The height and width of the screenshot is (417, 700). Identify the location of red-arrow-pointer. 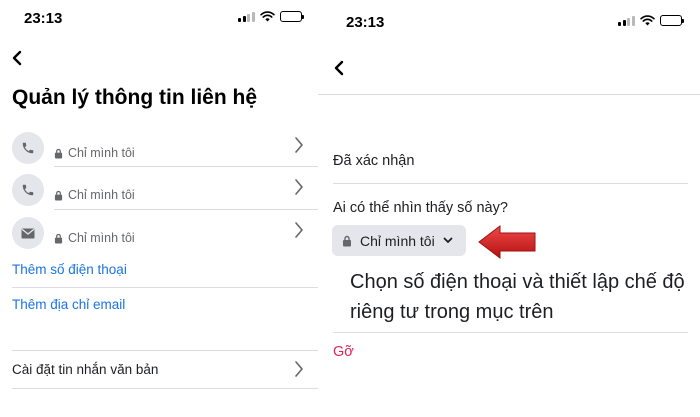
(507, 242).